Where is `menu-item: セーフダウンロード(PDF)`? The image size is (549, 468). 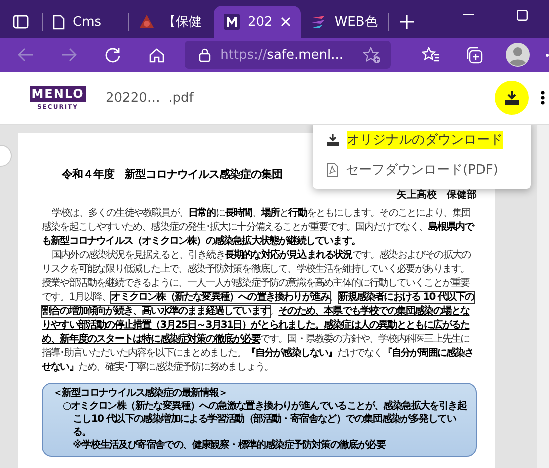 menu-item: セーフダウンロード(PDF) is located at coordinates (422, 170).